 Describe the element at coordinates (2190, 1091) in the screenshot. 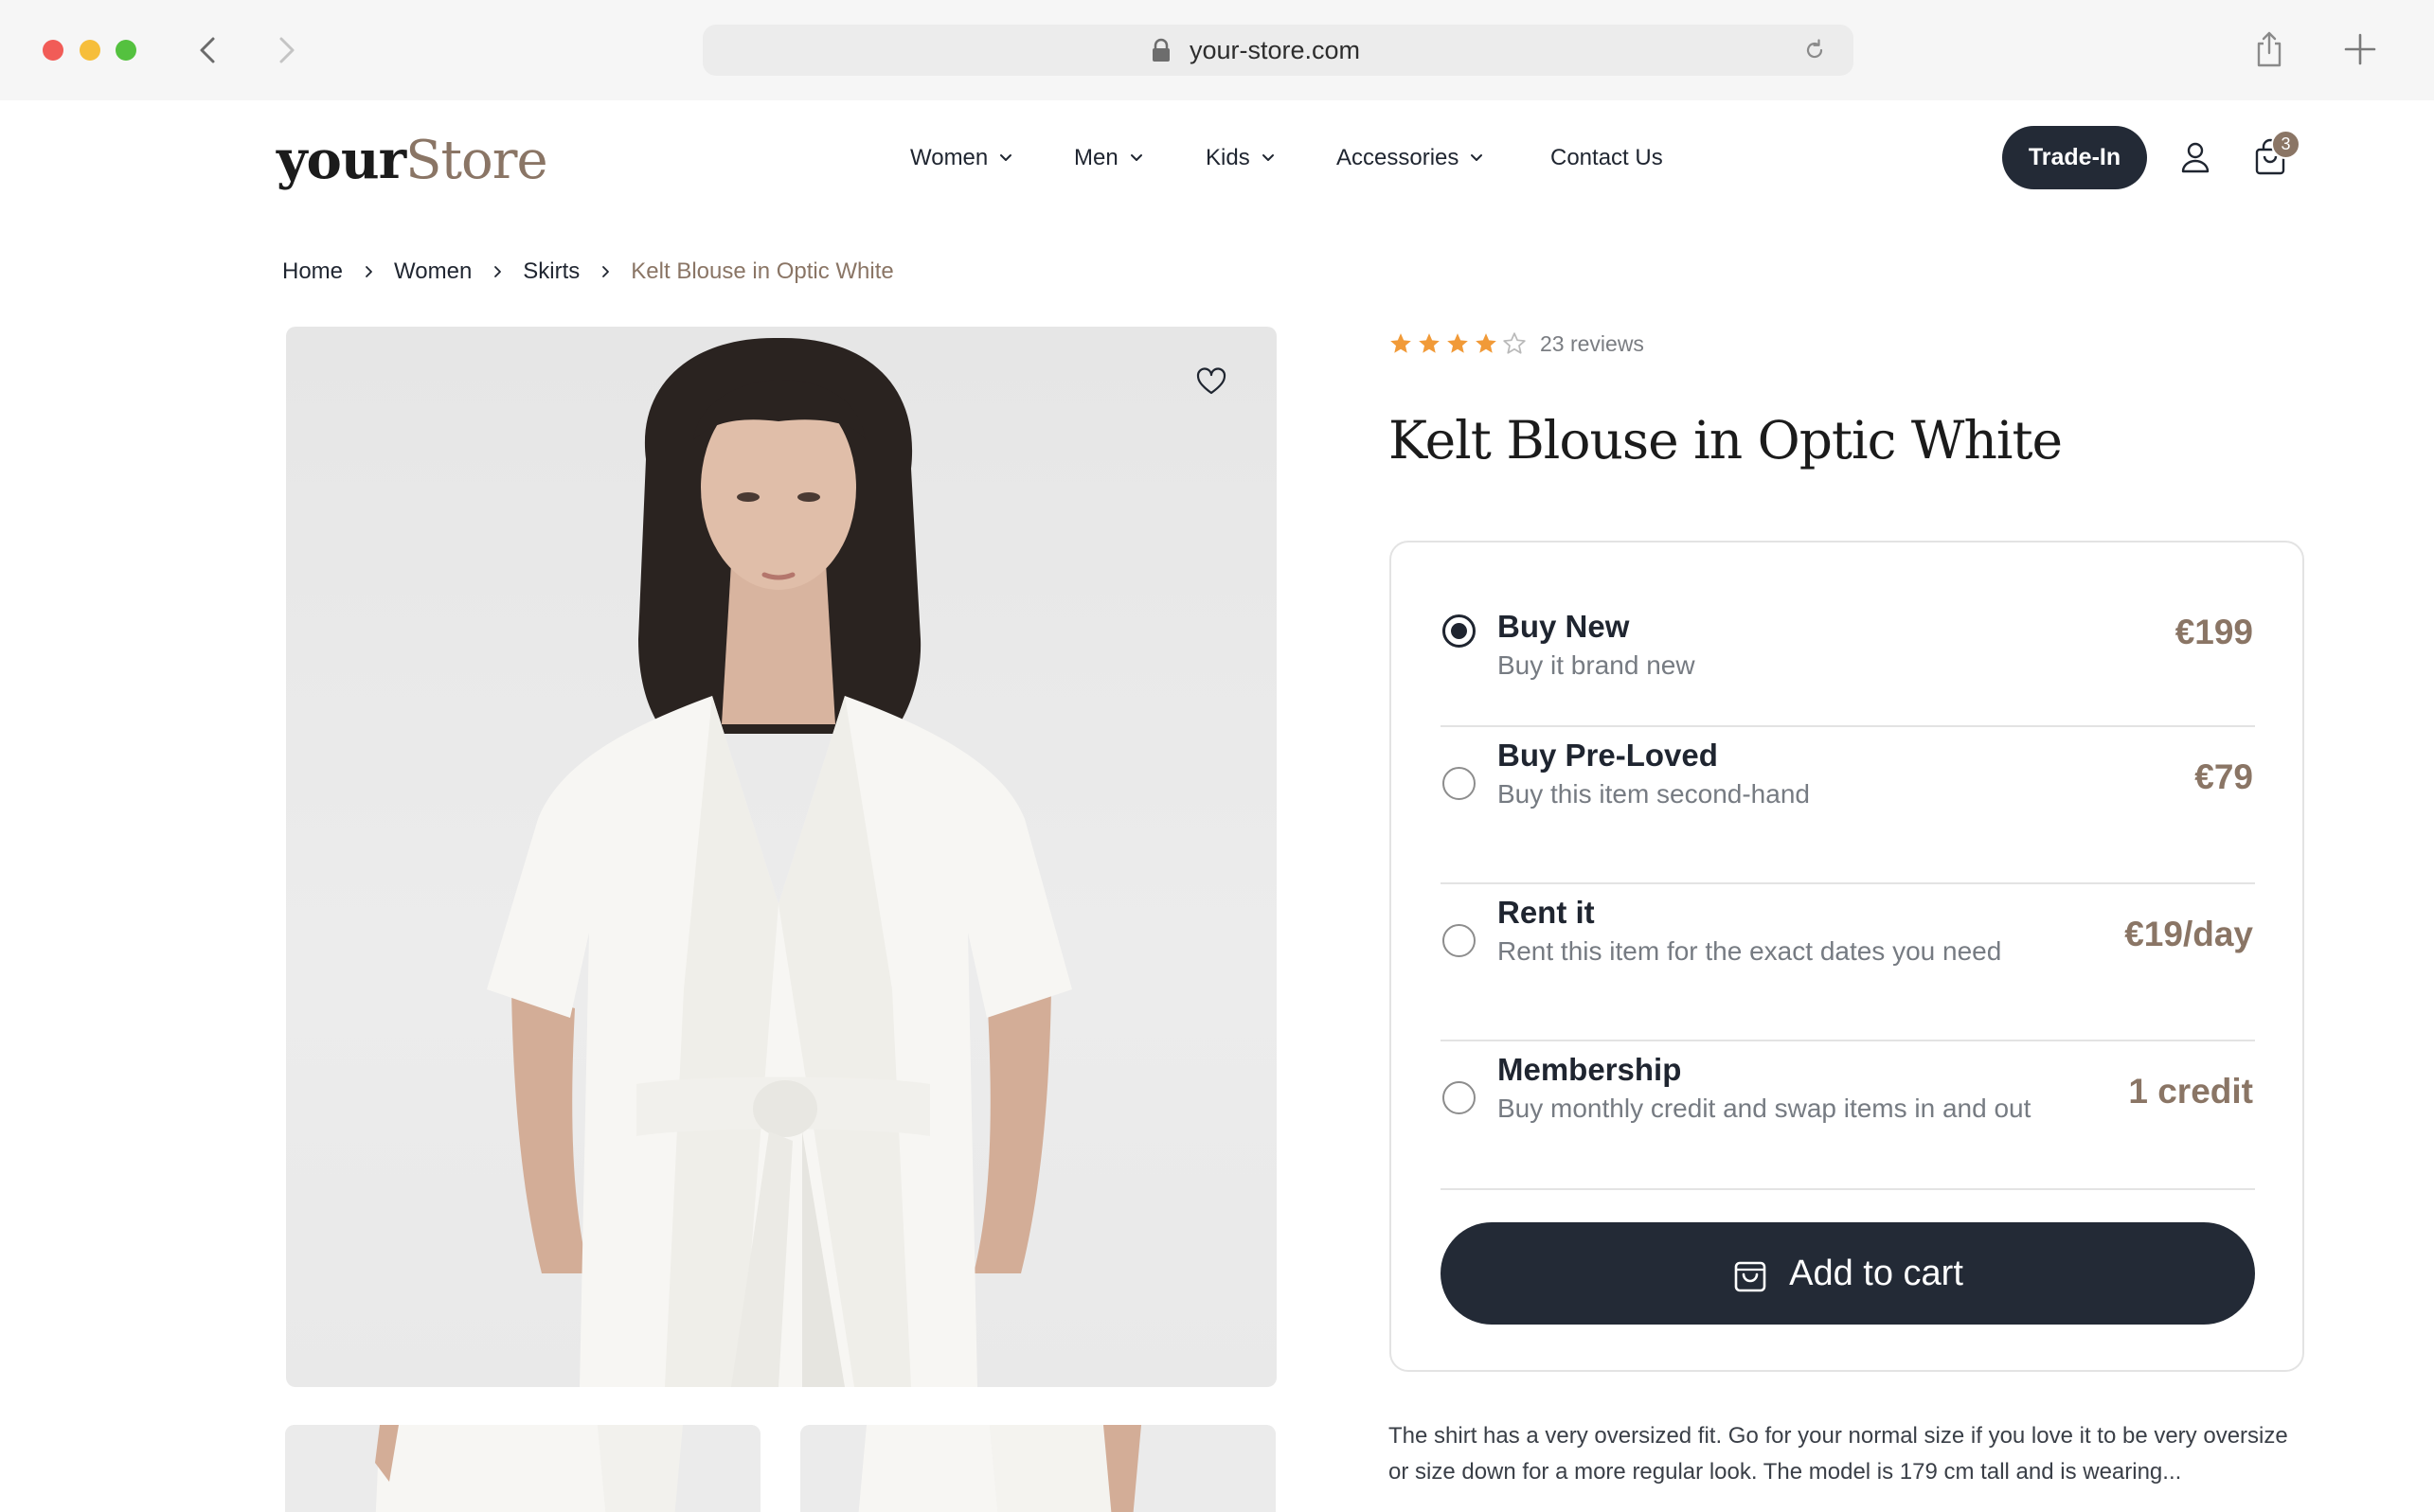

I see `option-price: 1 credit` at that location.